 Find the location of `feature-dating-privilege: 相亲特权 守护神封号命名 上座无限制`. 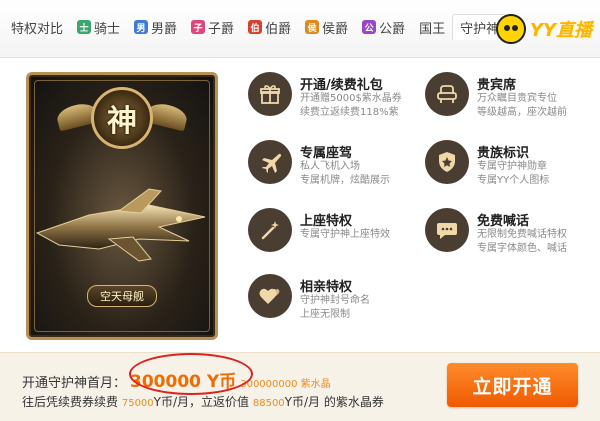

feature-dating-privilege: 相亲特权 守护神封号命名 上座无限制 is located at coordinates (335, 304).